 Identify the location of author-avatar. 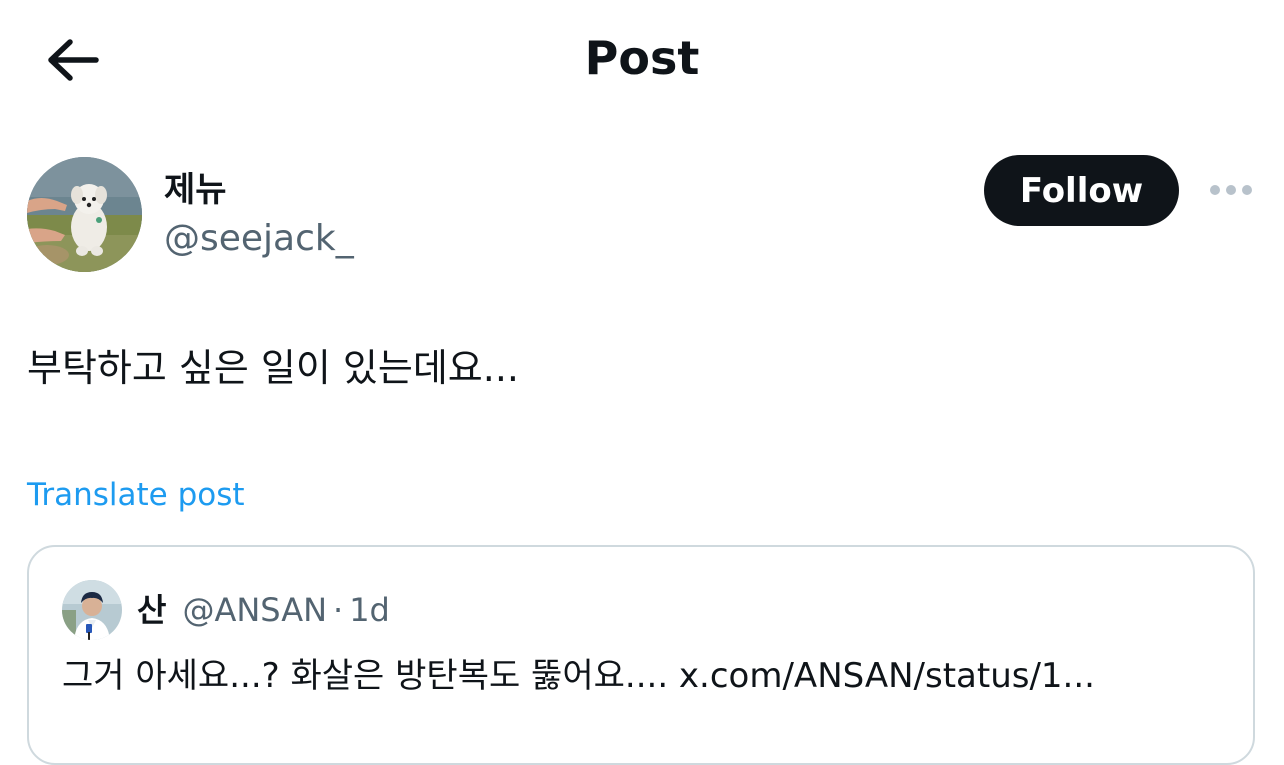
(84, 214).